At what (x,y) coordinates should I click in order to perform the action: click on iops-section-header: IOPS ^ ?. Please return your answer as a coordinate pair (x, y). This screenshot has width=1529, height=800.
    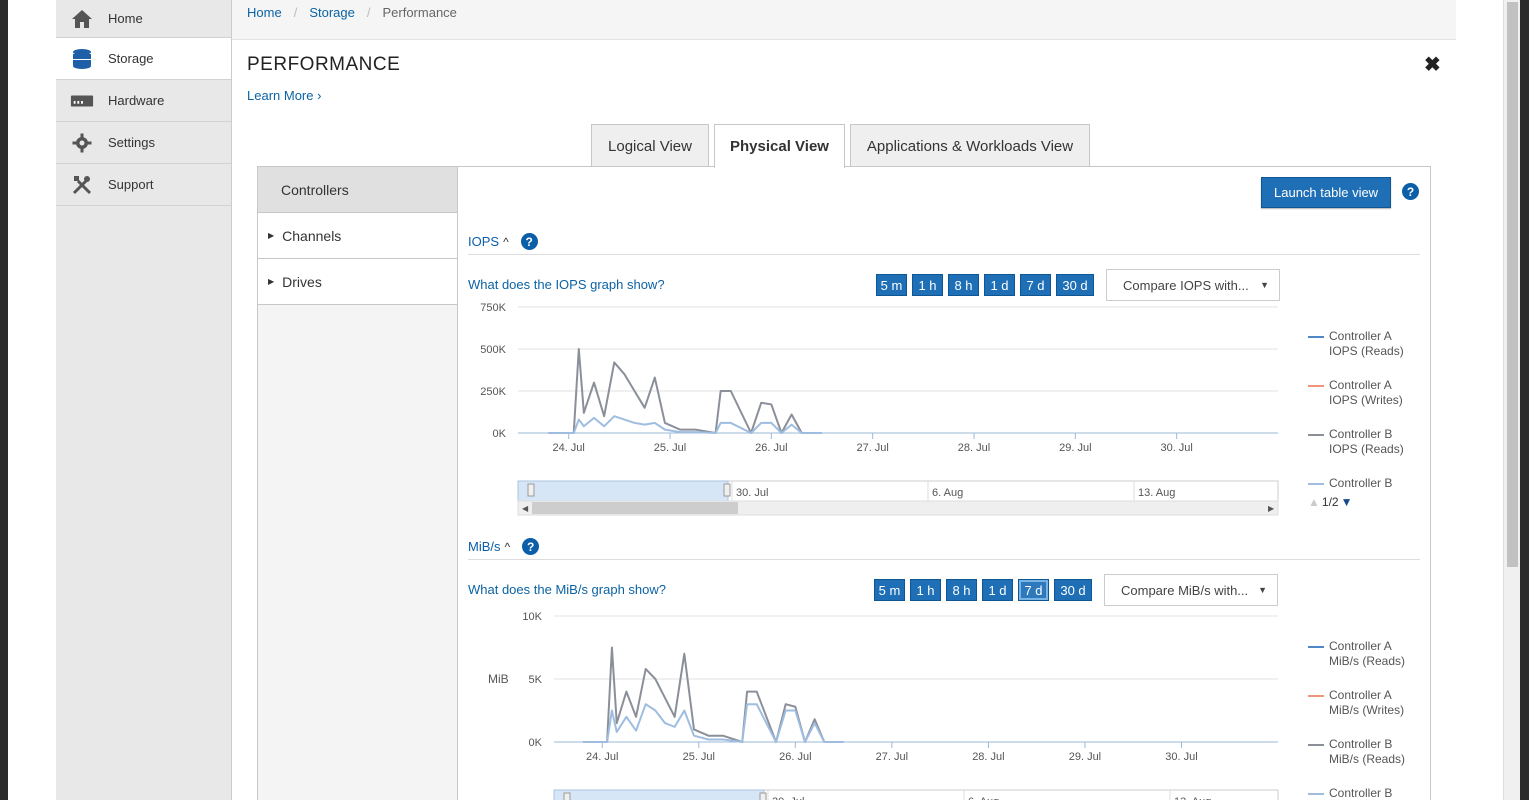
    Looking at the image, I should click on (944, 242).